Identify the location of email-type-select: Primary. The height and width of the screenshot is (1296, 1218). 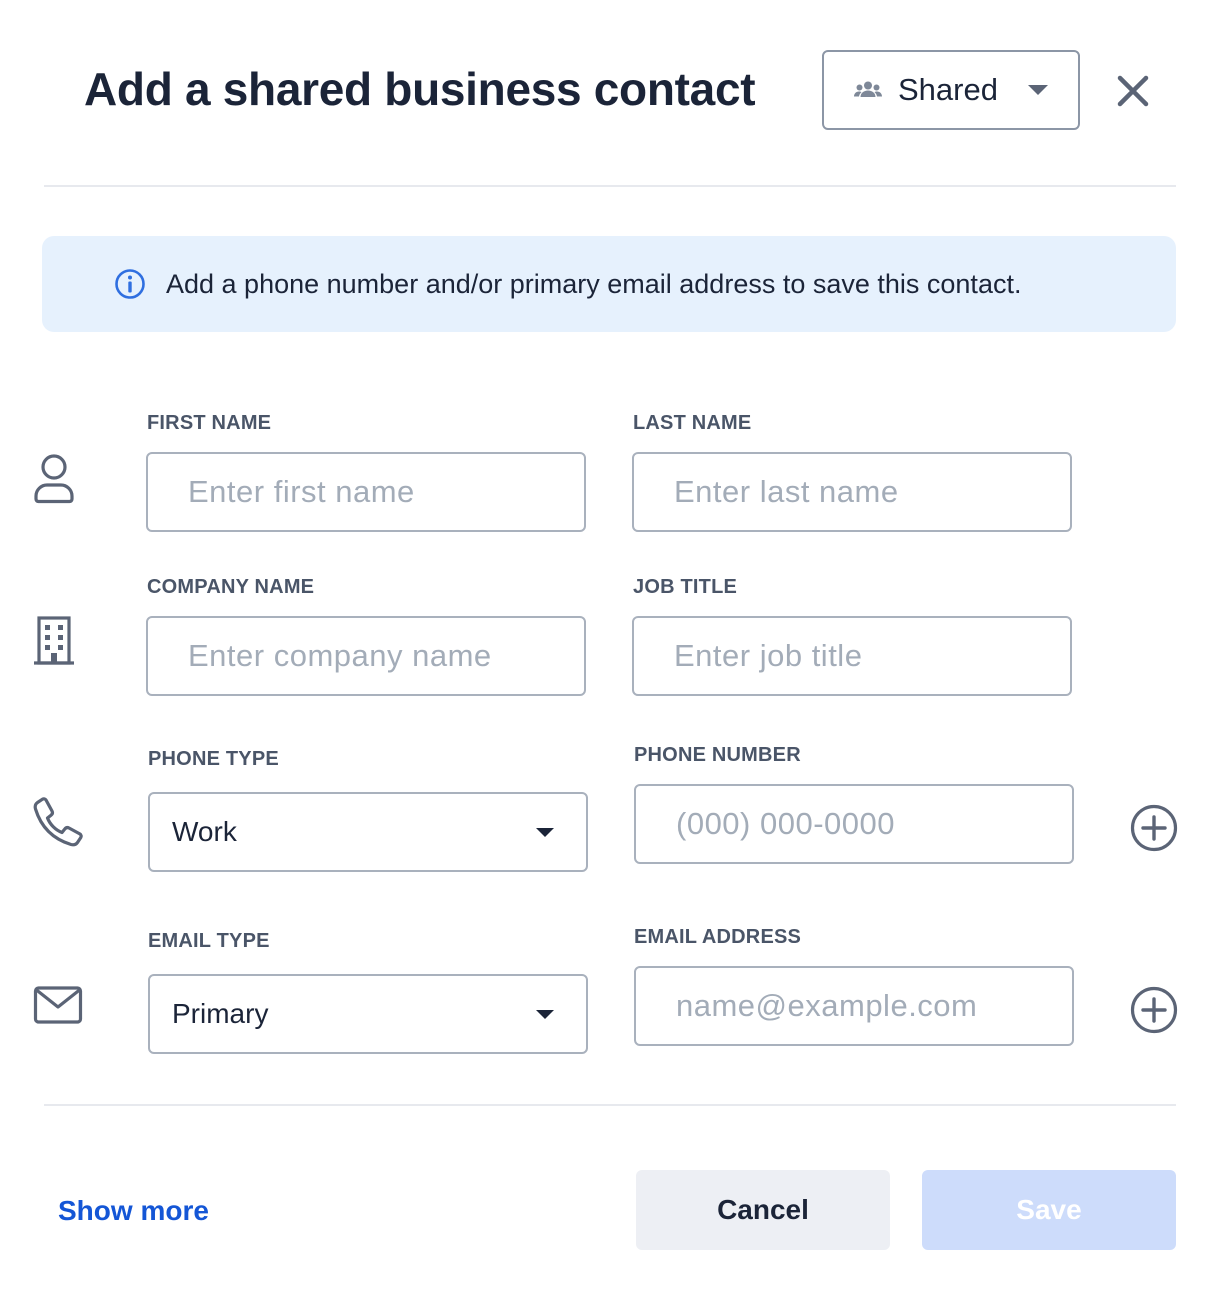
(368, 1014).